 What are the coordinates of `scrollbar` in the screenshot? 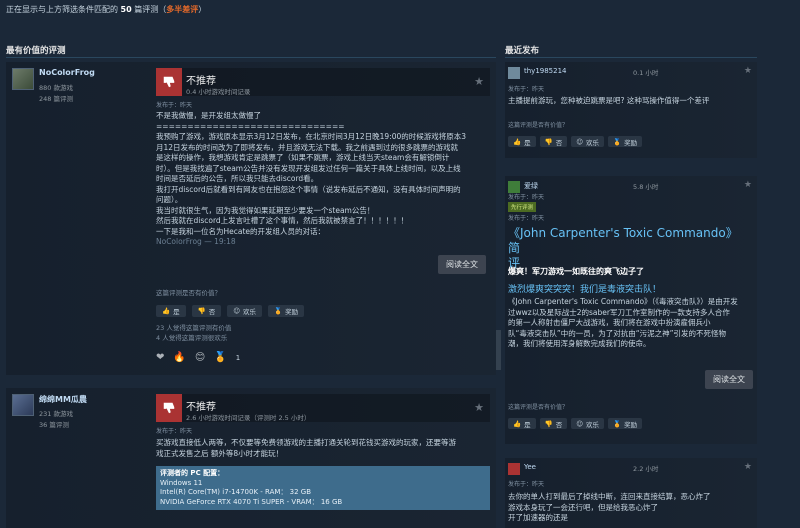 It's located at (498, 350).